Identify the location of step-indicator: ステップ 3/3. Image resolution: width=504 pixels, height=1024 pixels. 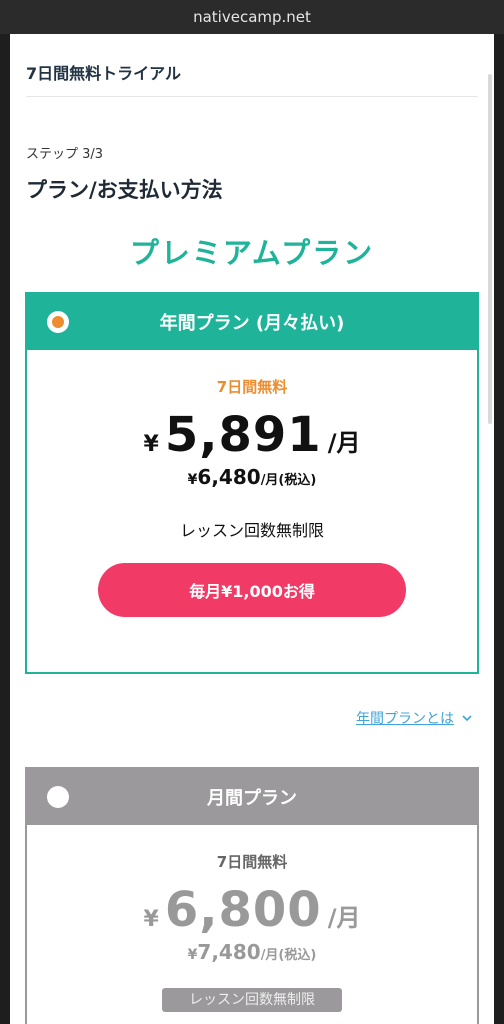
(65, 154).